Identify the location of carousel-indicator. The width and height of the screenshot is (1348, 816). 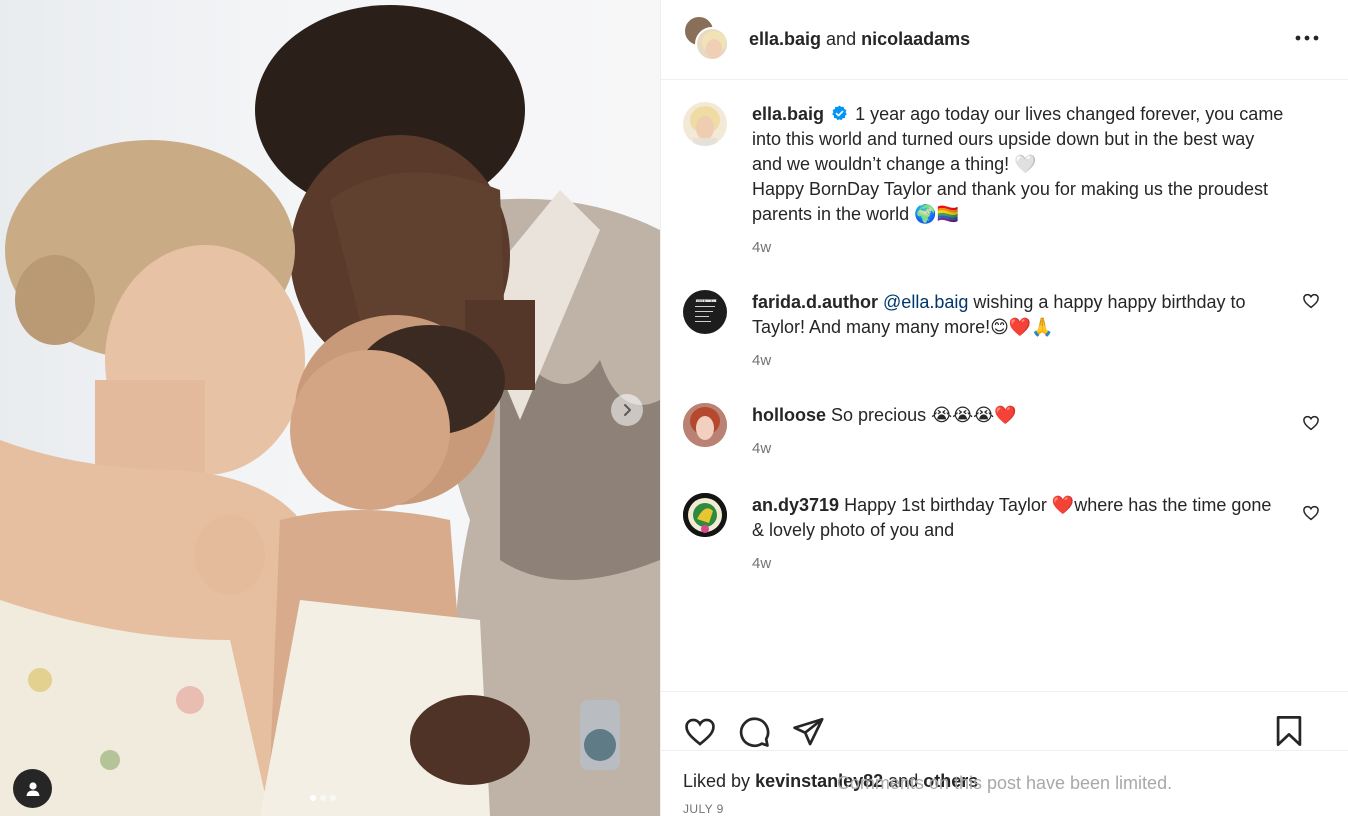
(323, 798).